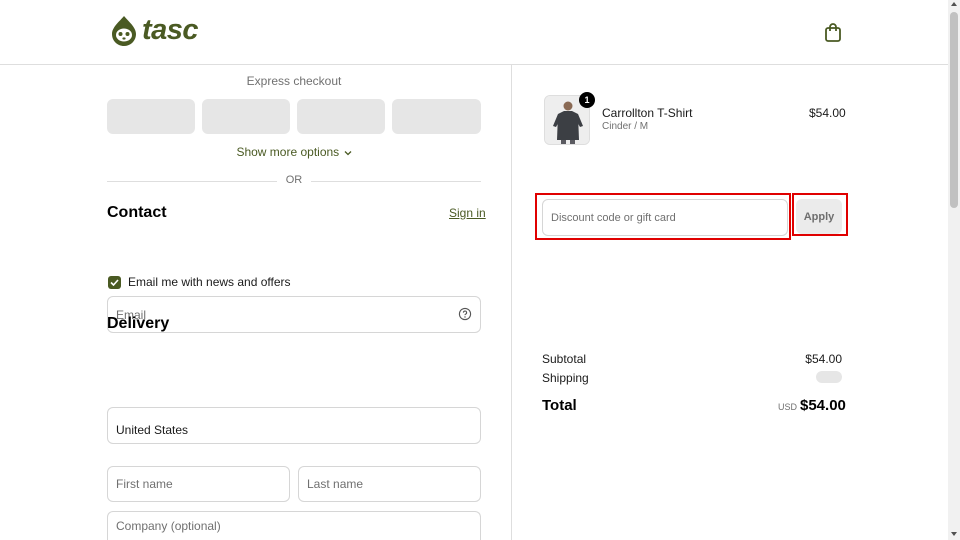 The width and height of the screenshot is (960, 540). What do you see at coordinates (829, 377) in the screenshot?
I see `shipping-value-placeholder` at bounding box center [829, 377].